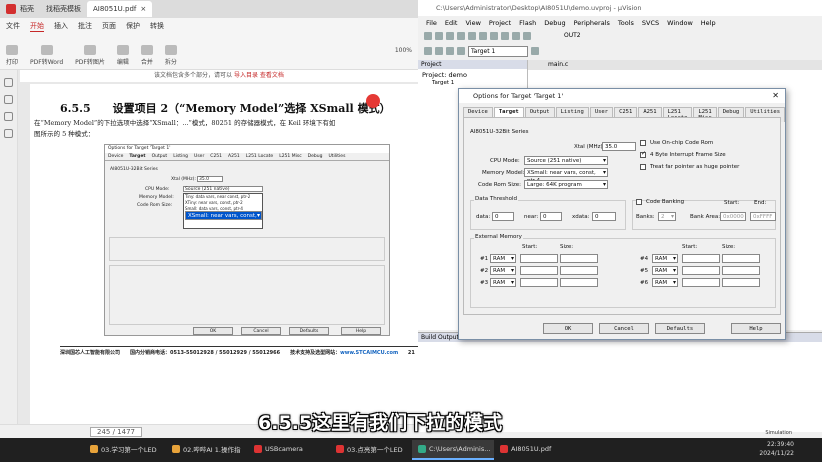 This screenshot has height=462, width=822. What do you see at coordinates (37, 26) in the screenshot?
I see `menu-home: 开始` at bounding box center [37, 26].